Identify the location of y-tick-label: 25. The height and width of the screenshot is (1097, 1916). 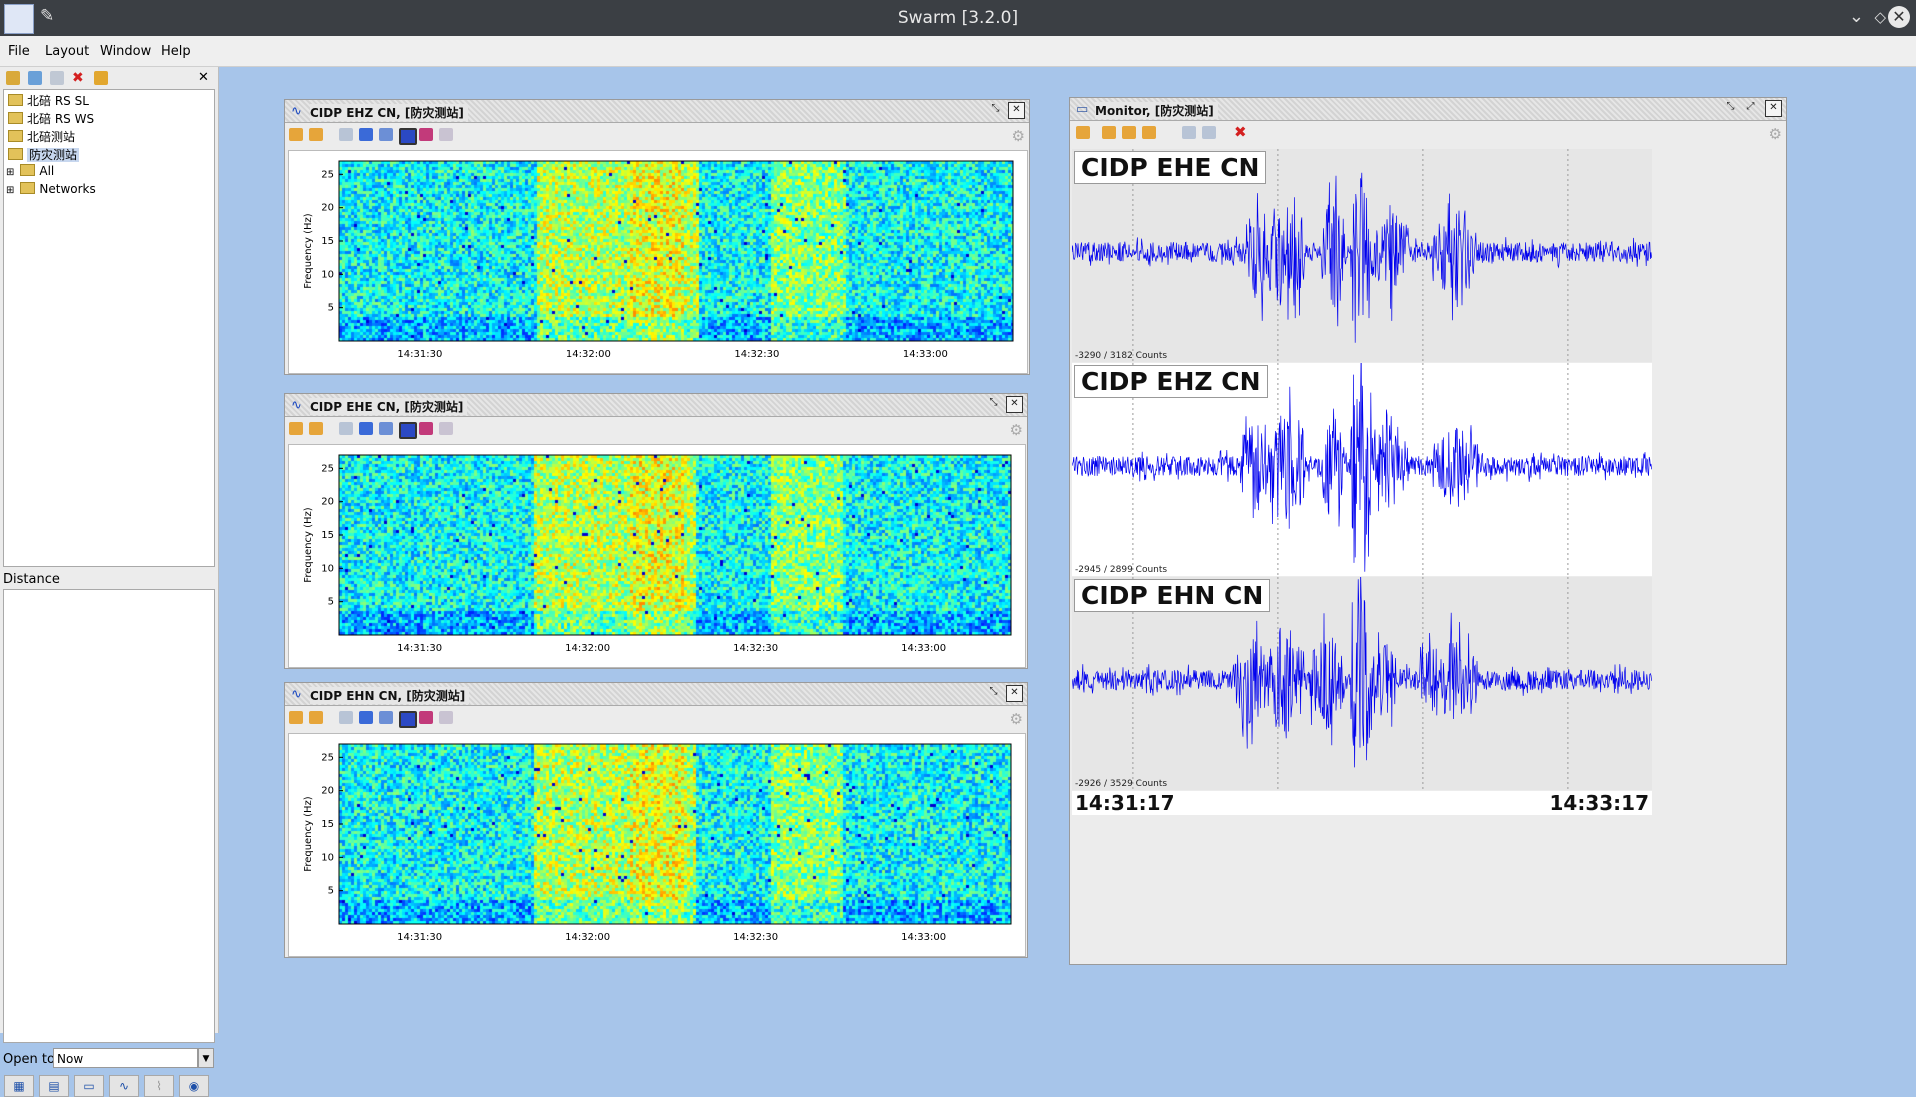
(327, 757).